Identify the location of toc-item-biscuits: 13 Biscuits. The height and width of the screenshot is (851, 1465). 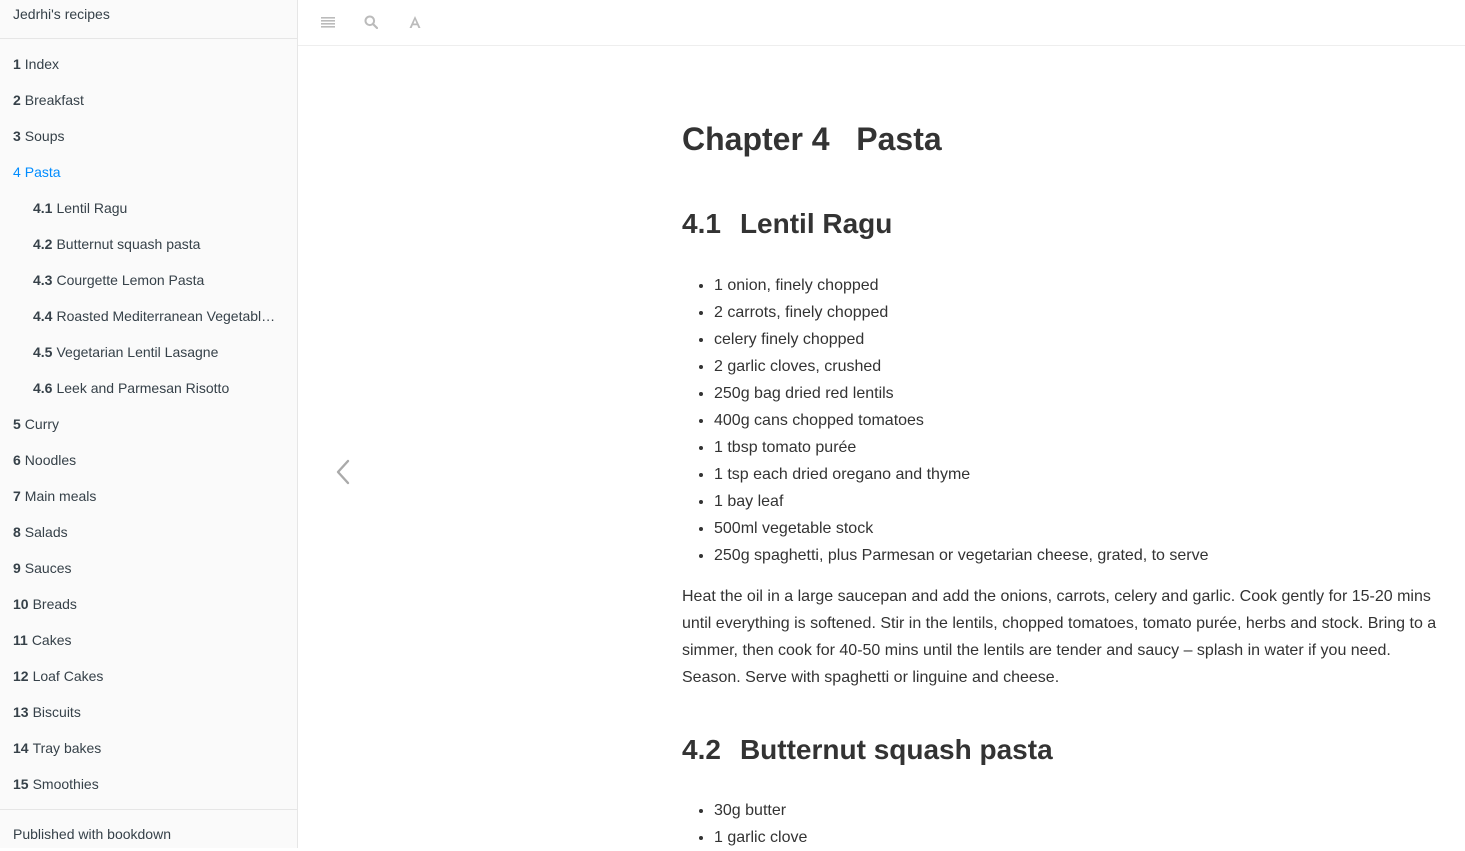
(148, 712).